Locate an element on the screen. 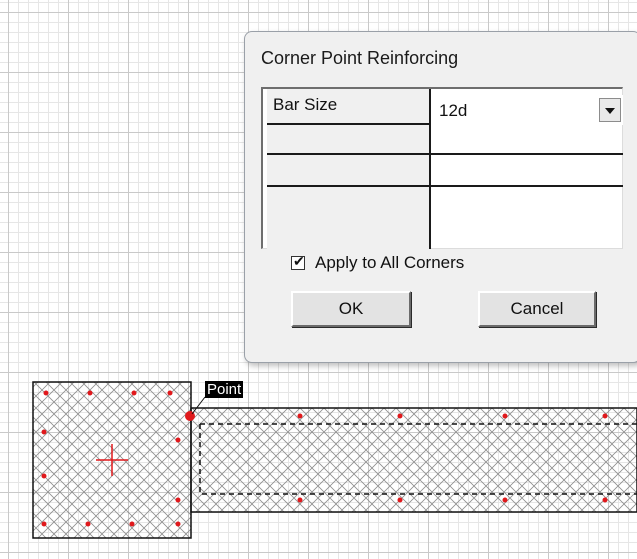 Image resolution: width=637 pixels, height=559 pixels. column-divider is located at coordinates (430, 169).